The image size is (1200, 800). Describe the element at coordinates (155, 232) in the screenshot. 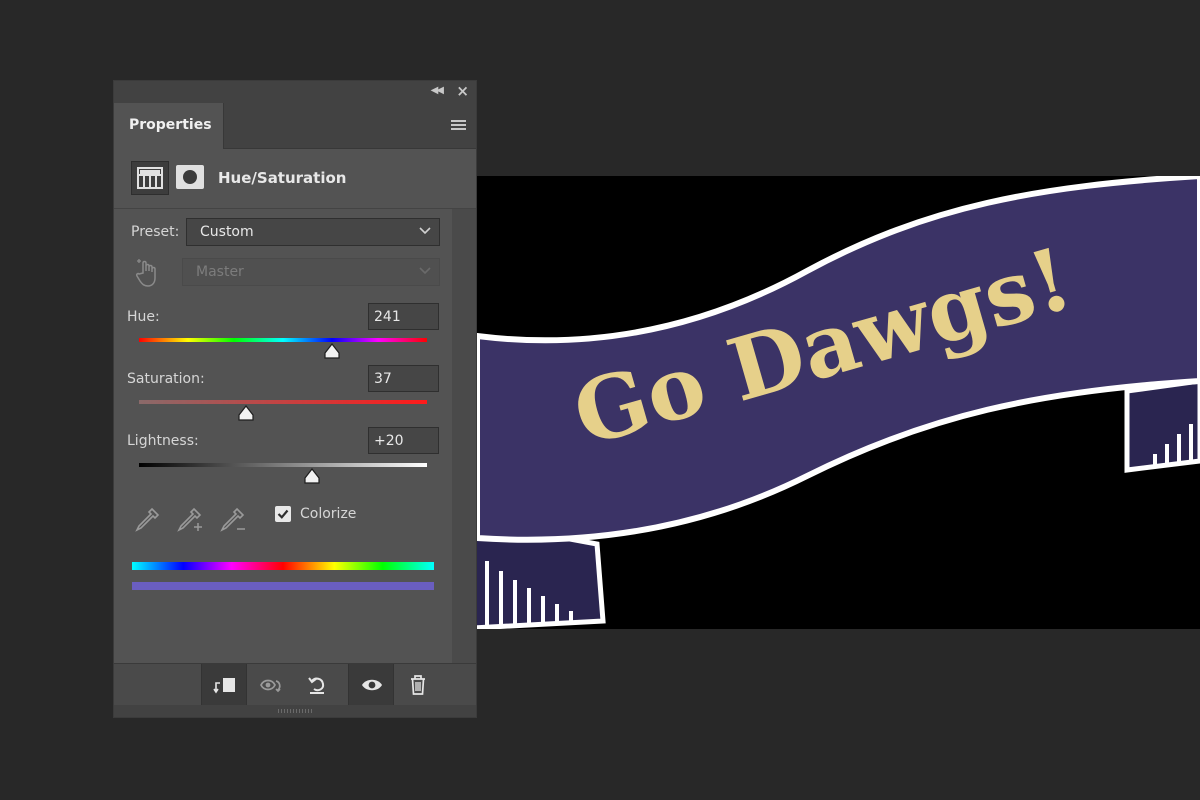

I see `preset-label: Preset:` at that location.